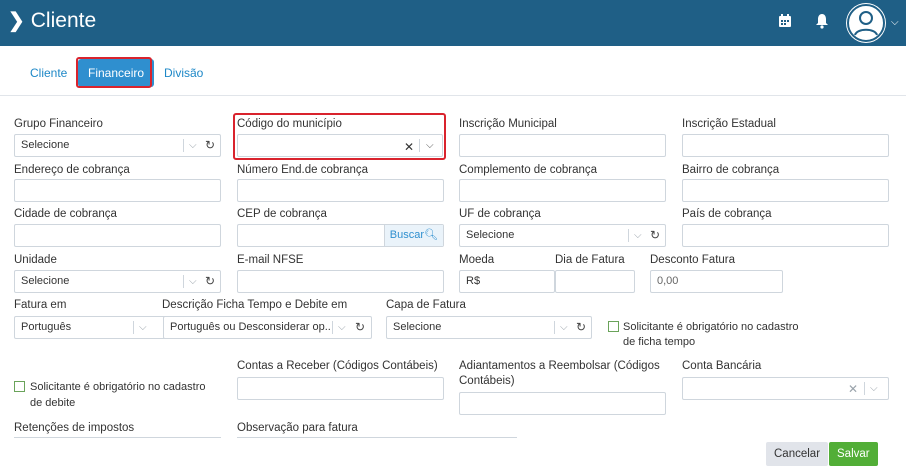 The width and height of the screenshot is (906, 474). Describe the element at coordinates (90, 327) in the screenshot. I see `fatura-em-select: Português ⌵` at that location.